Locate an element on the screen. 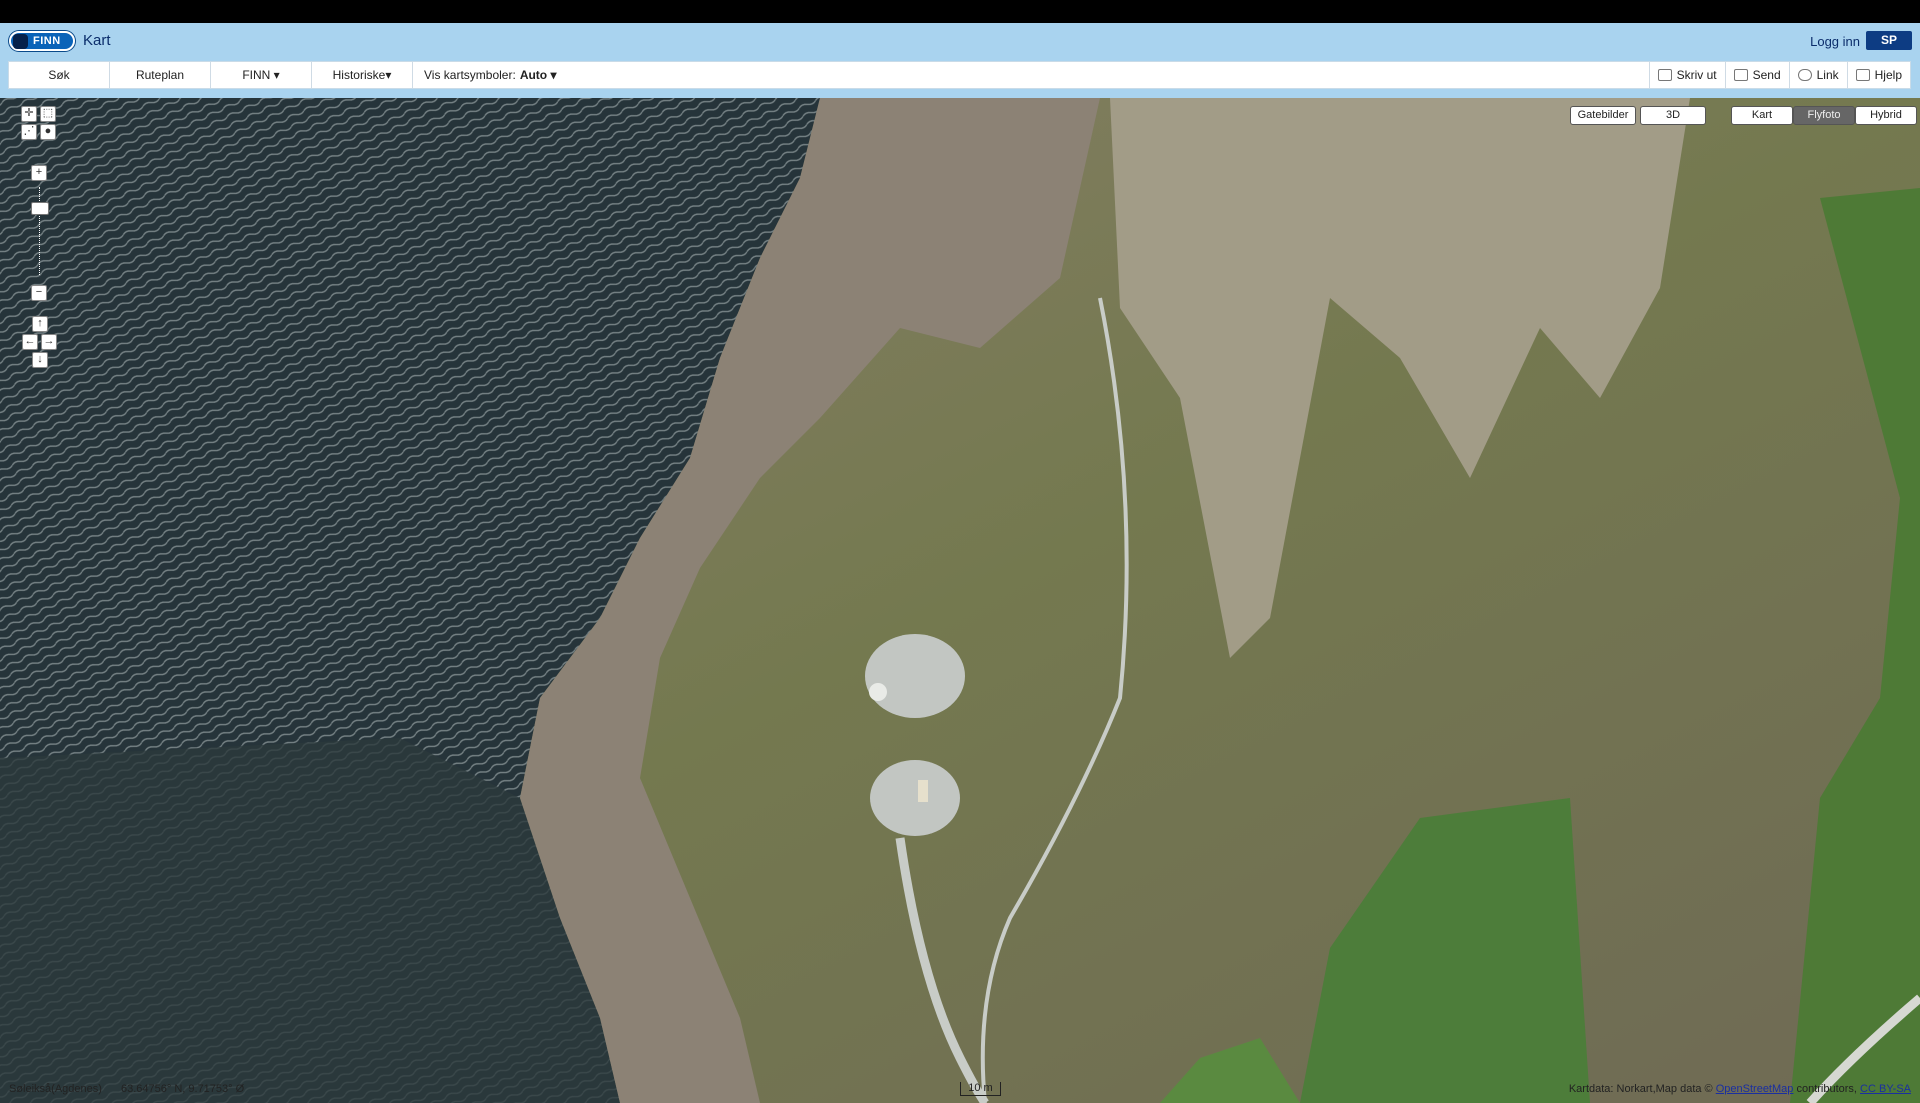 The height and width of the screenshot is (1103, 1920). app-title: Kart is located at coordinates (97, 40).